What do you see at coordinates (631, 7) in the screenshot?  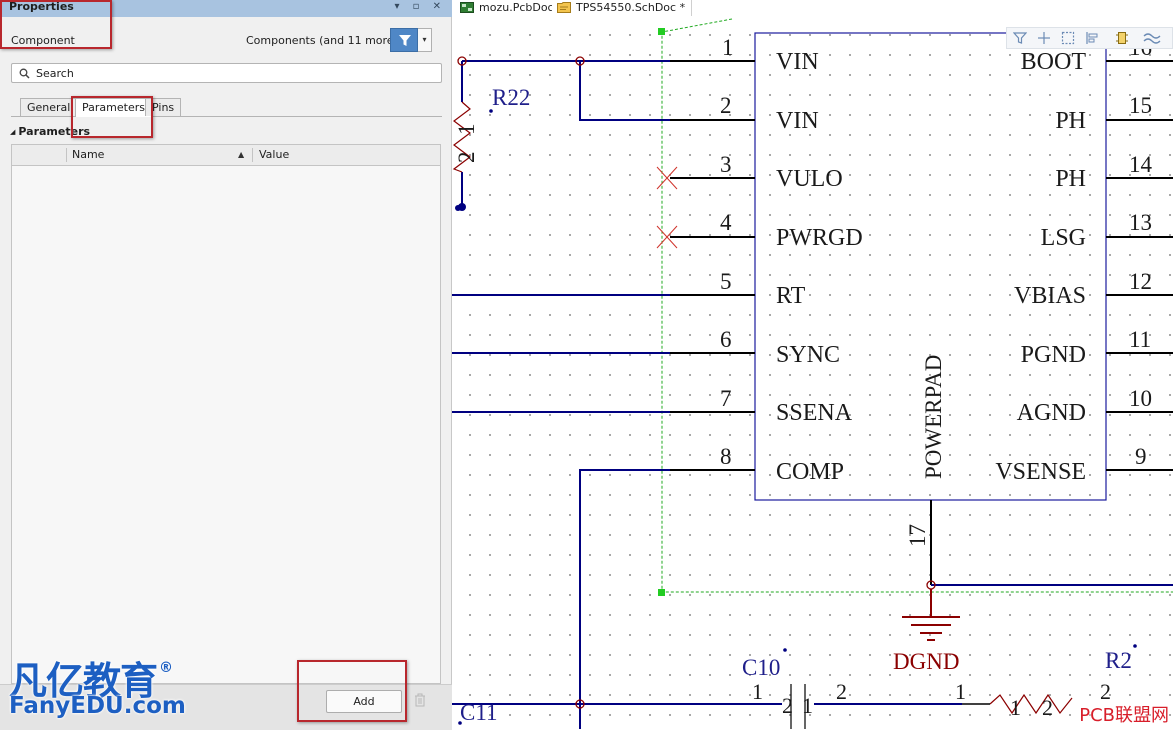 I see `doc-tab-schematic-label: TPS54550.SchDoc *` at bounding box center [631, 7].